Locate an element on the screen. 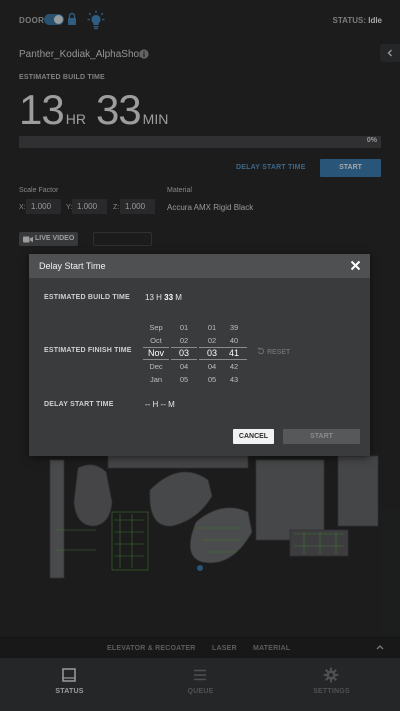 The image size is (400, 711). undo-icon is located at coordinates (261, 351).